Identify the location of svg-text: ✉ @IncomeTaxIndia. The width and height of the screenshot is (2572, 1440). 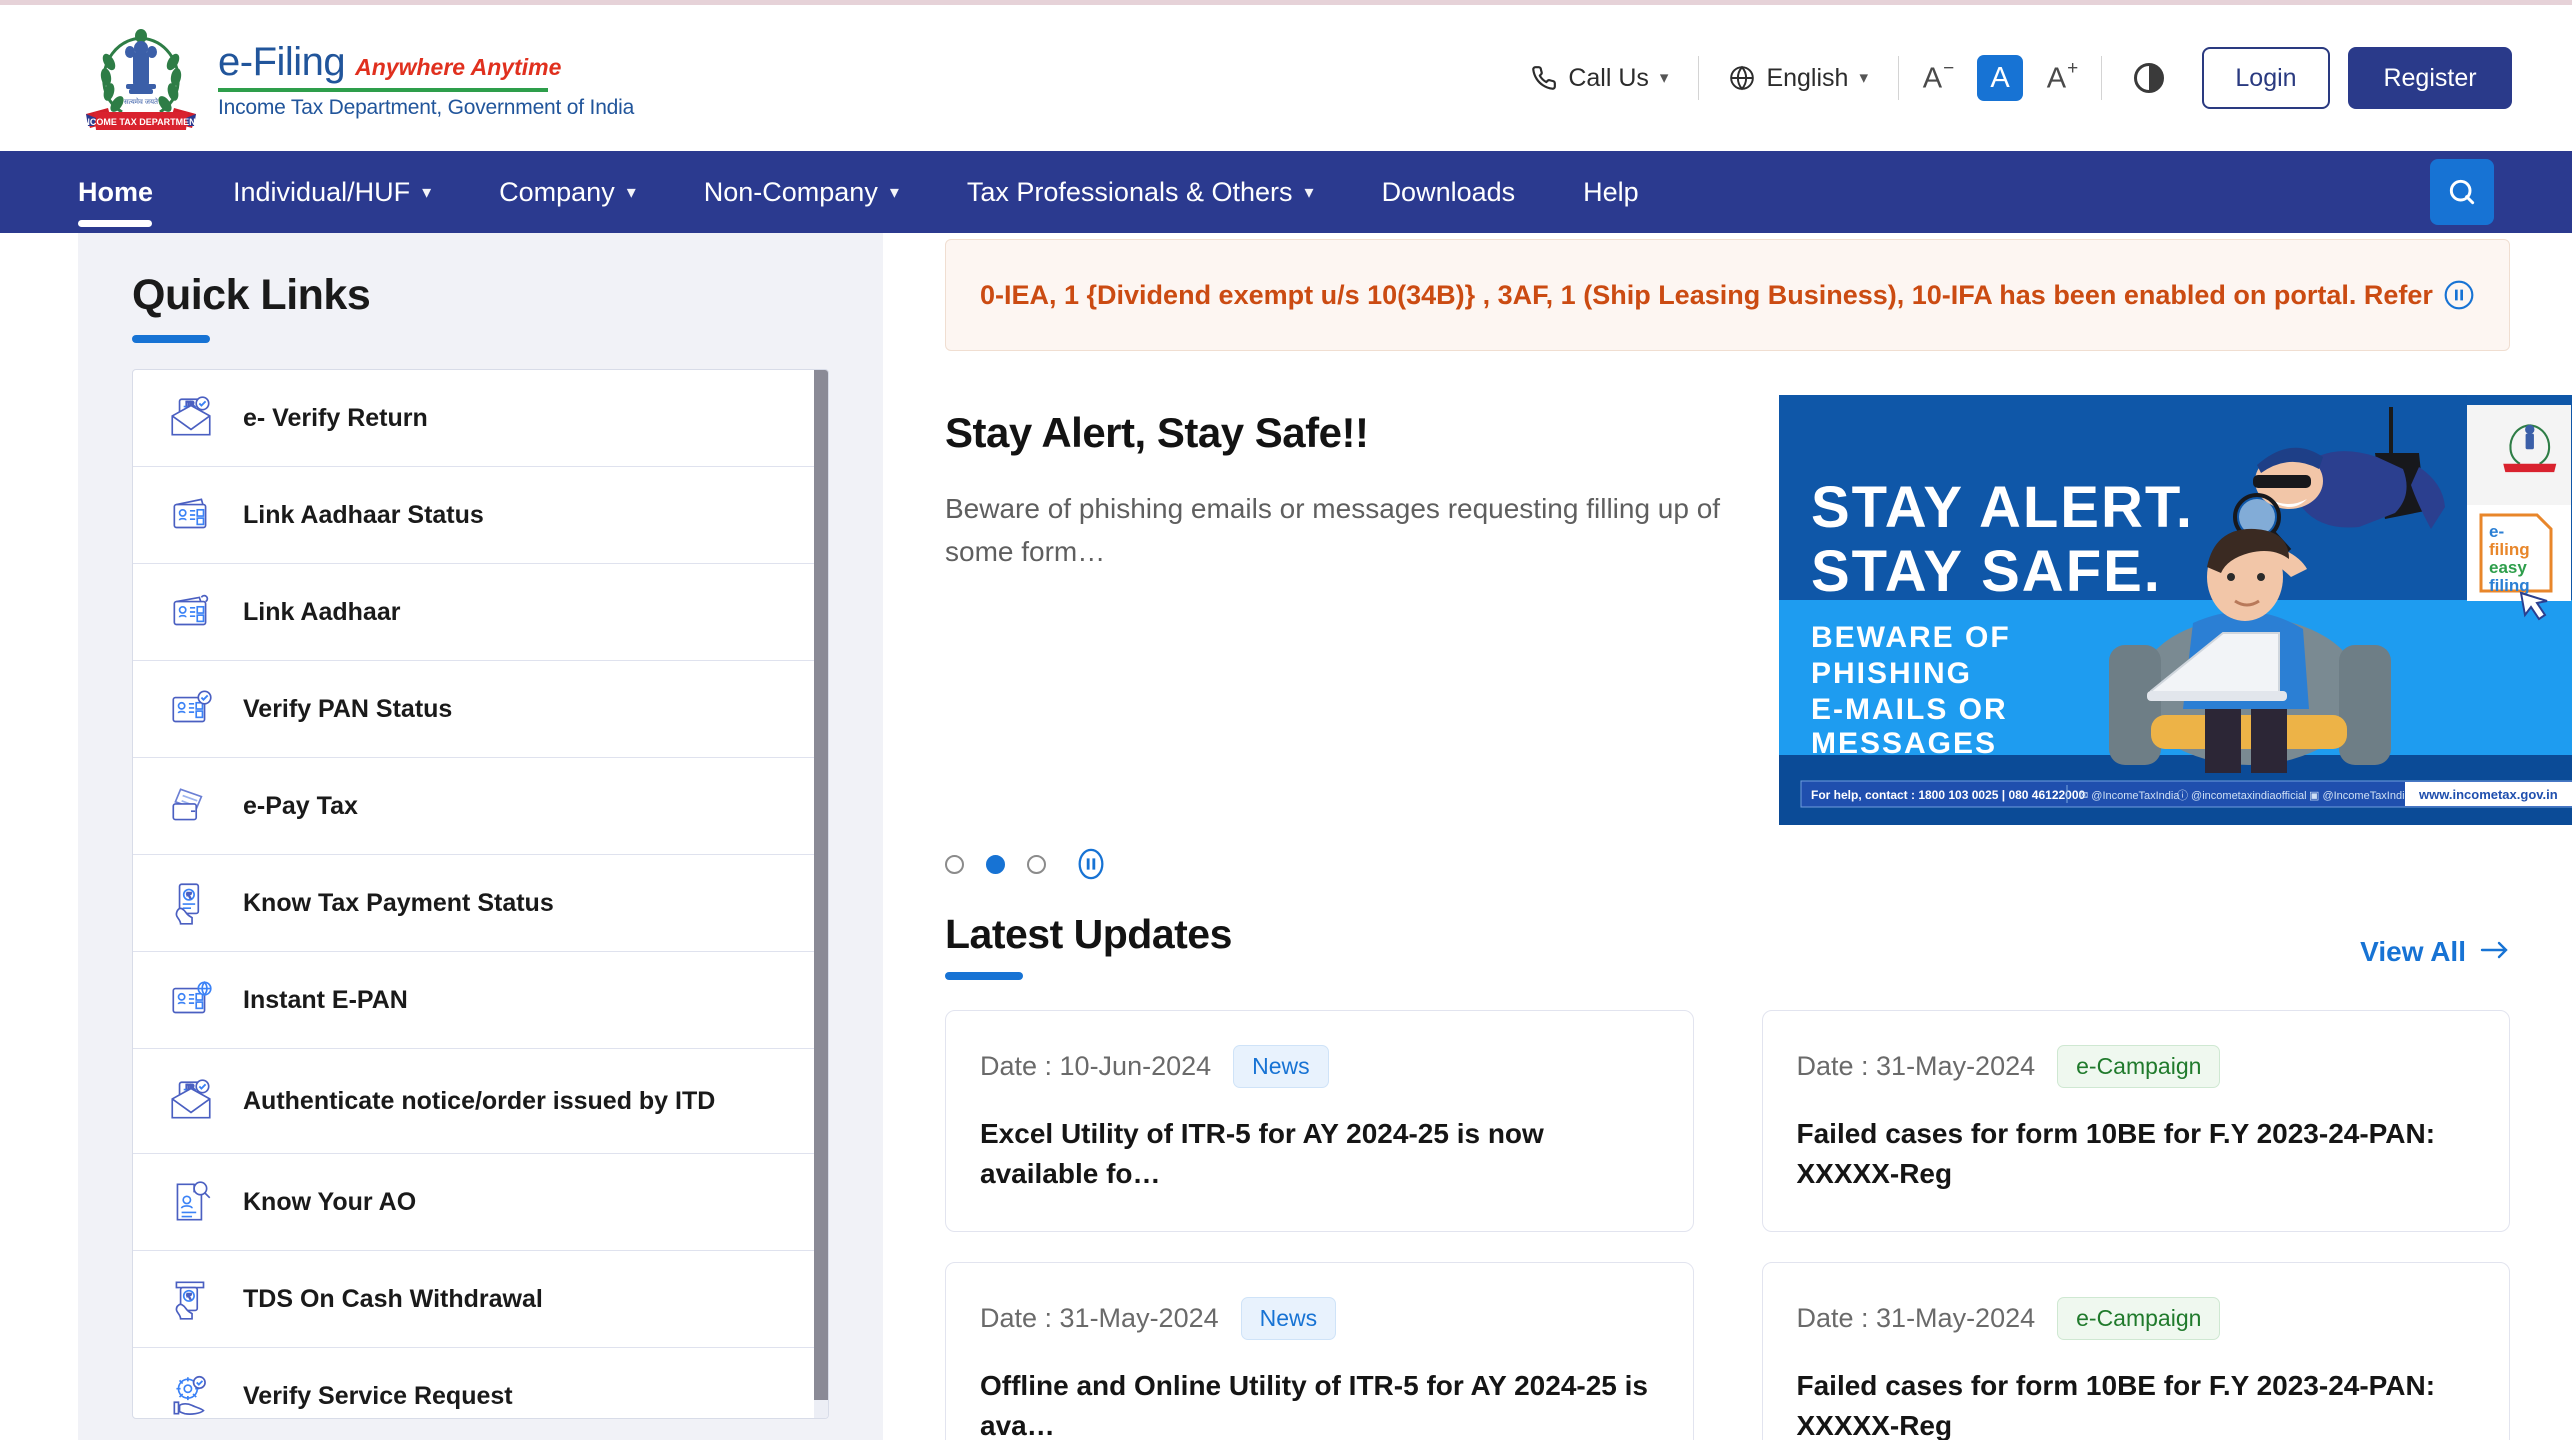
(2129, 796).